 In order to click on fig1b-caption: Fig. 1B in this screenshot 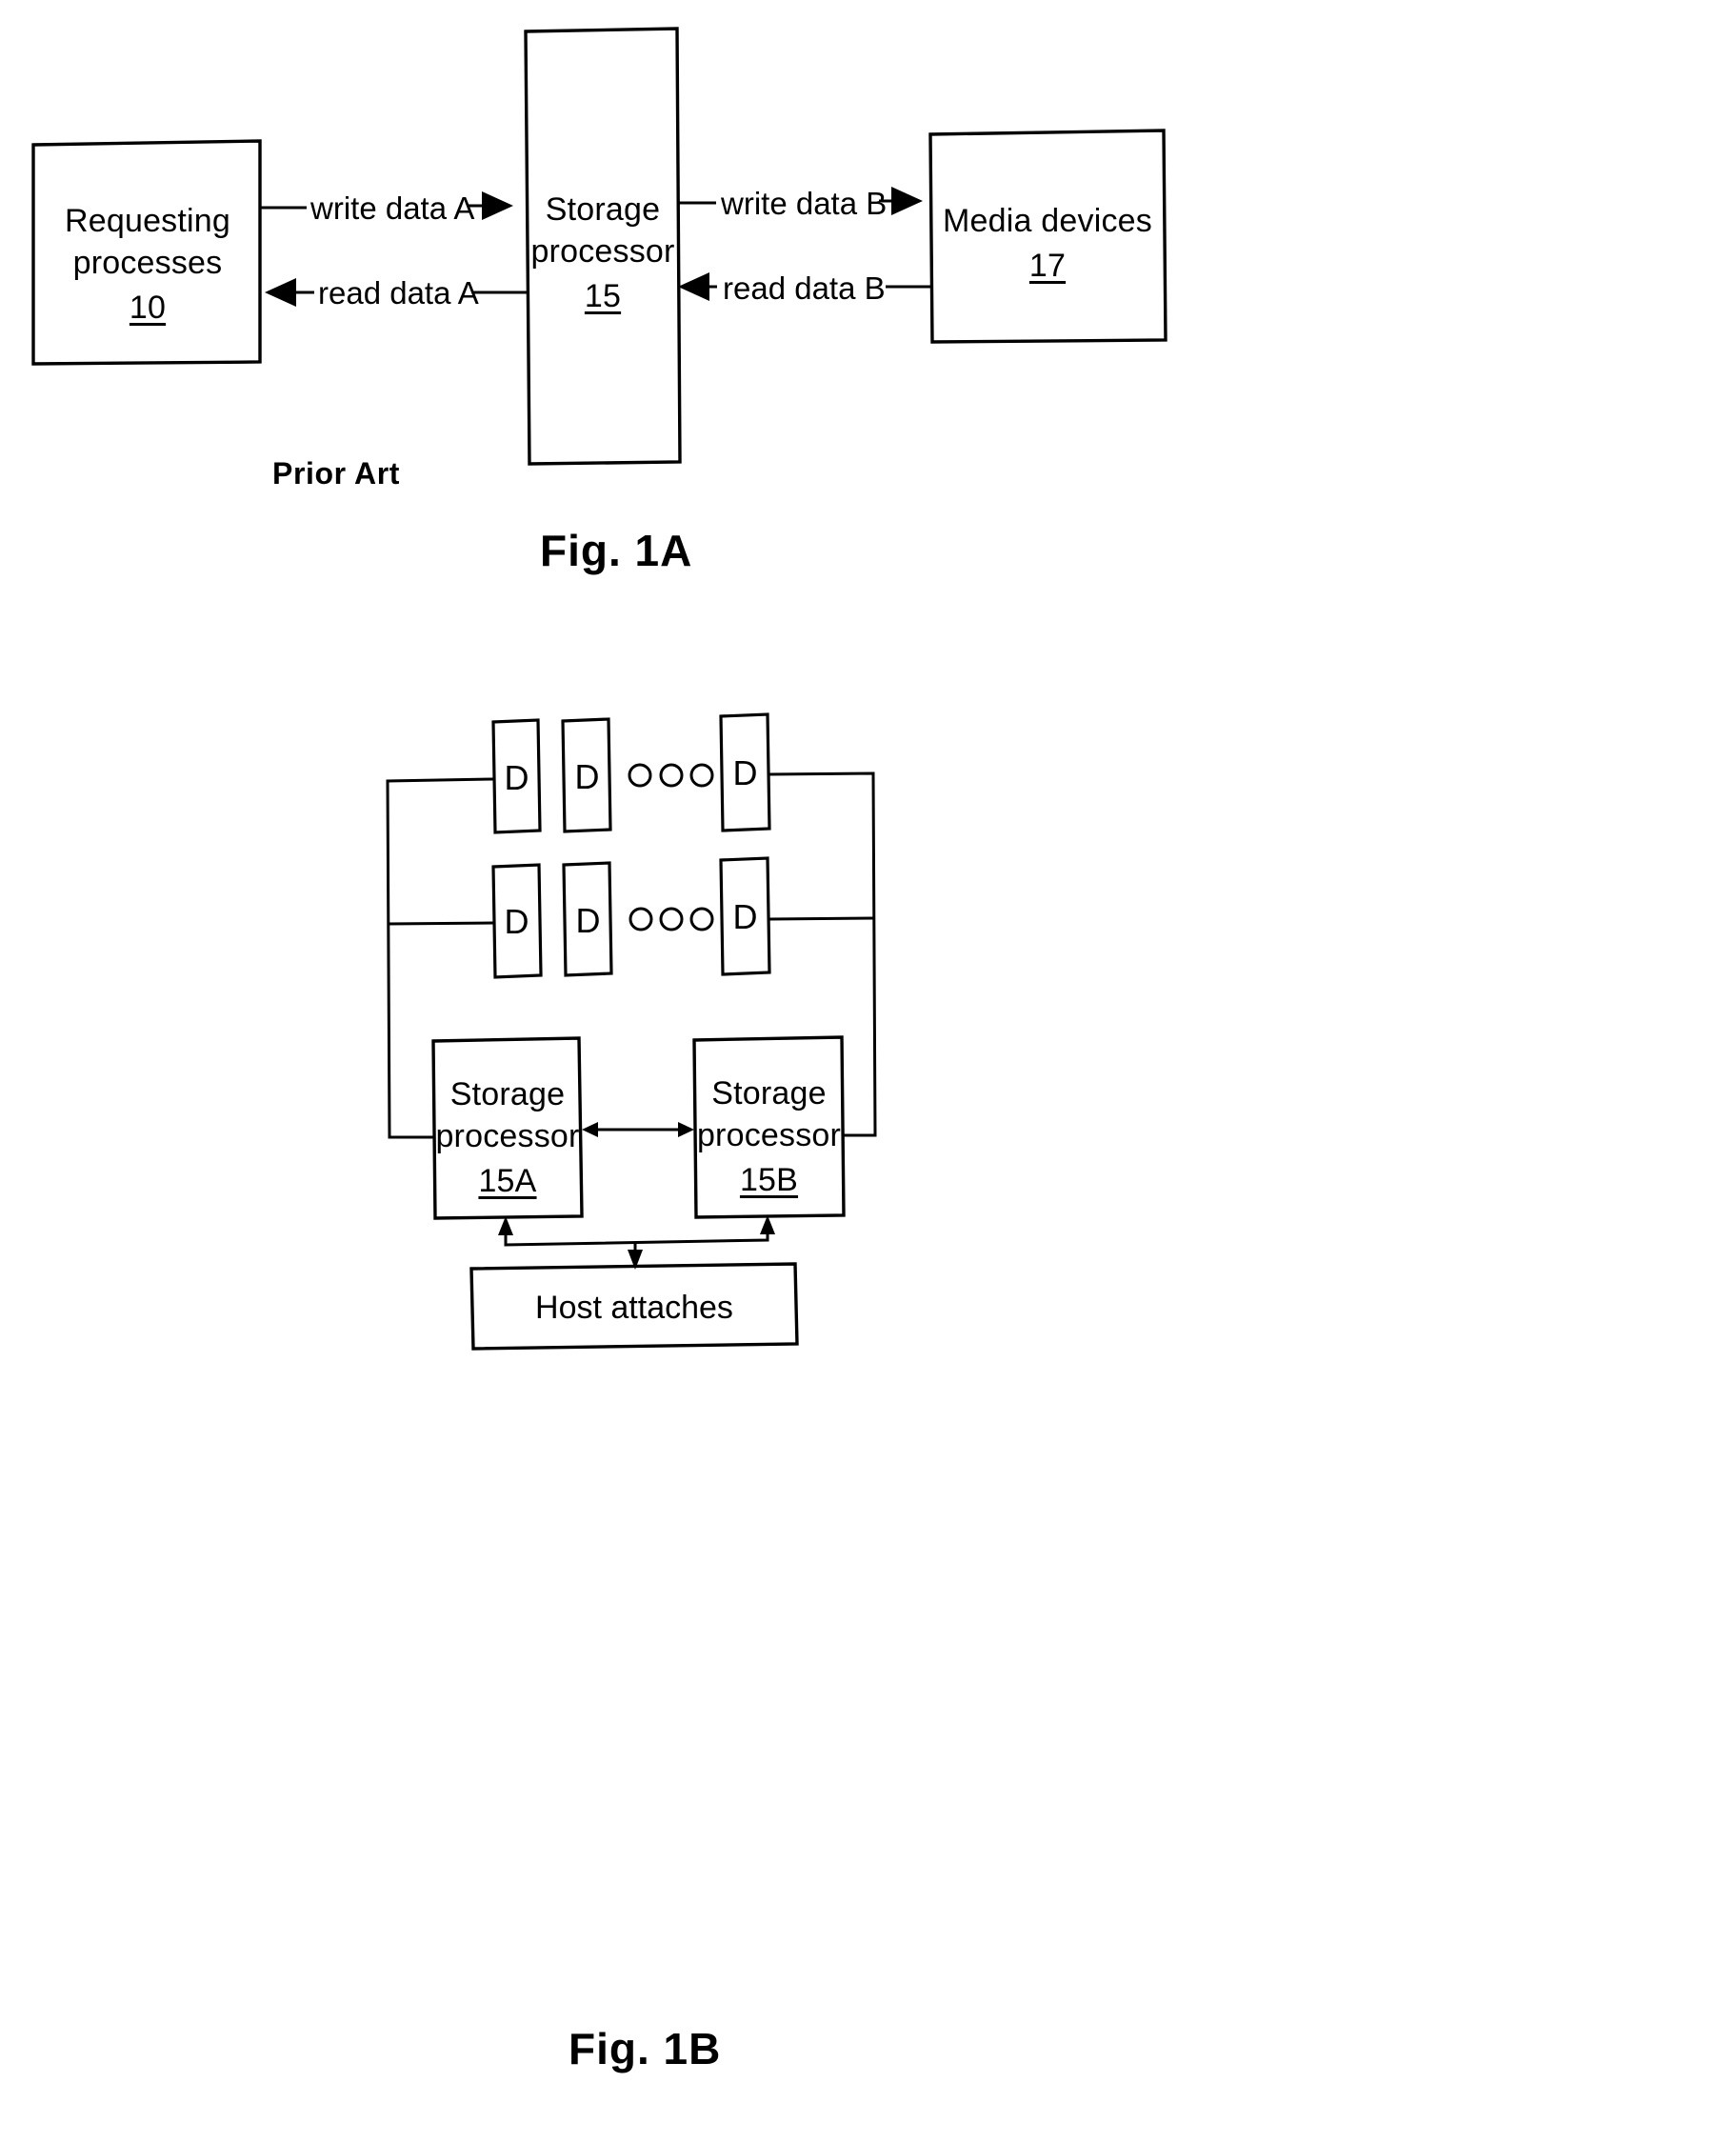, I will do `click(645, 2048)`.